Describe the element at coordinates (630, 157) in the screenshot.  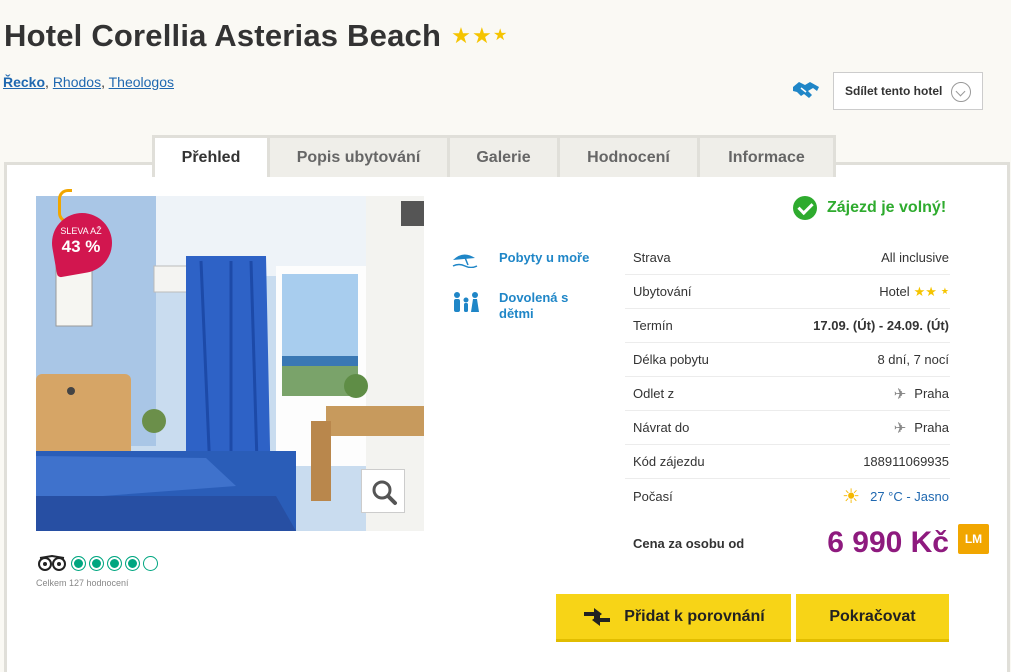
I see `tab-reviews: Hodnocení` at that location.